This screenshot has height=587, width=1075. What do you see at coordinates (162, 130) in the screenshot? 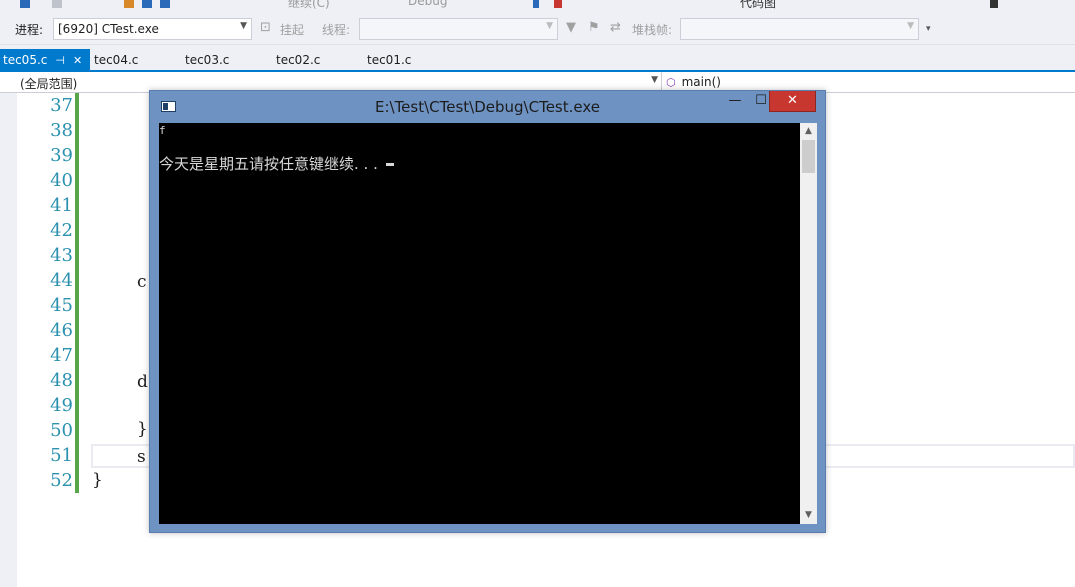
I see `console-output-line: f` at bounding box center [162, 130].